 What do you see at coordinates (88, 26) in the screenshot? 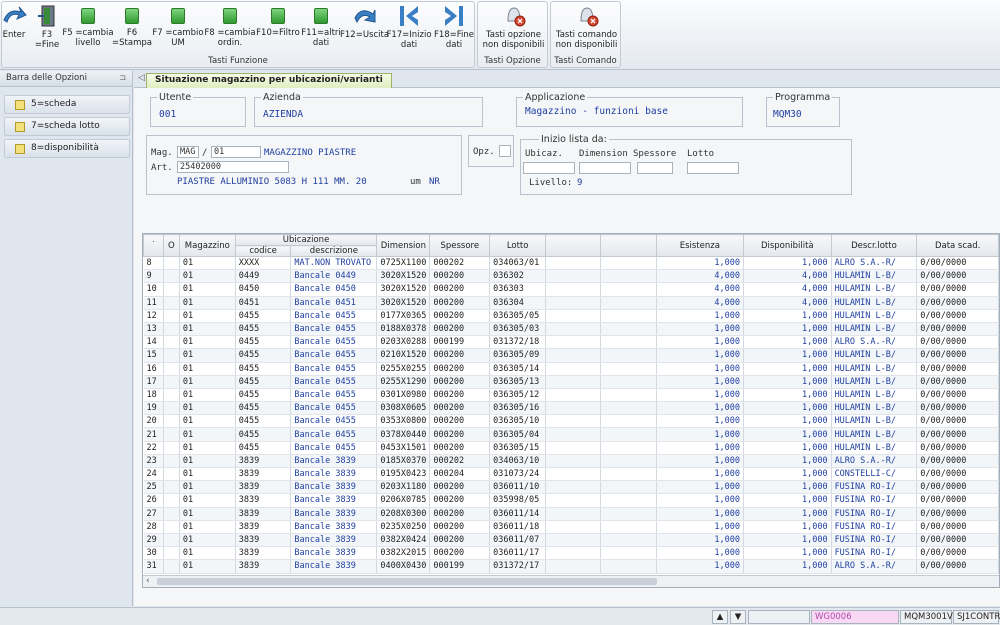
I see `f5-cambia-livello-button: F5 =cambia livello` at bounding box center [88, 26].